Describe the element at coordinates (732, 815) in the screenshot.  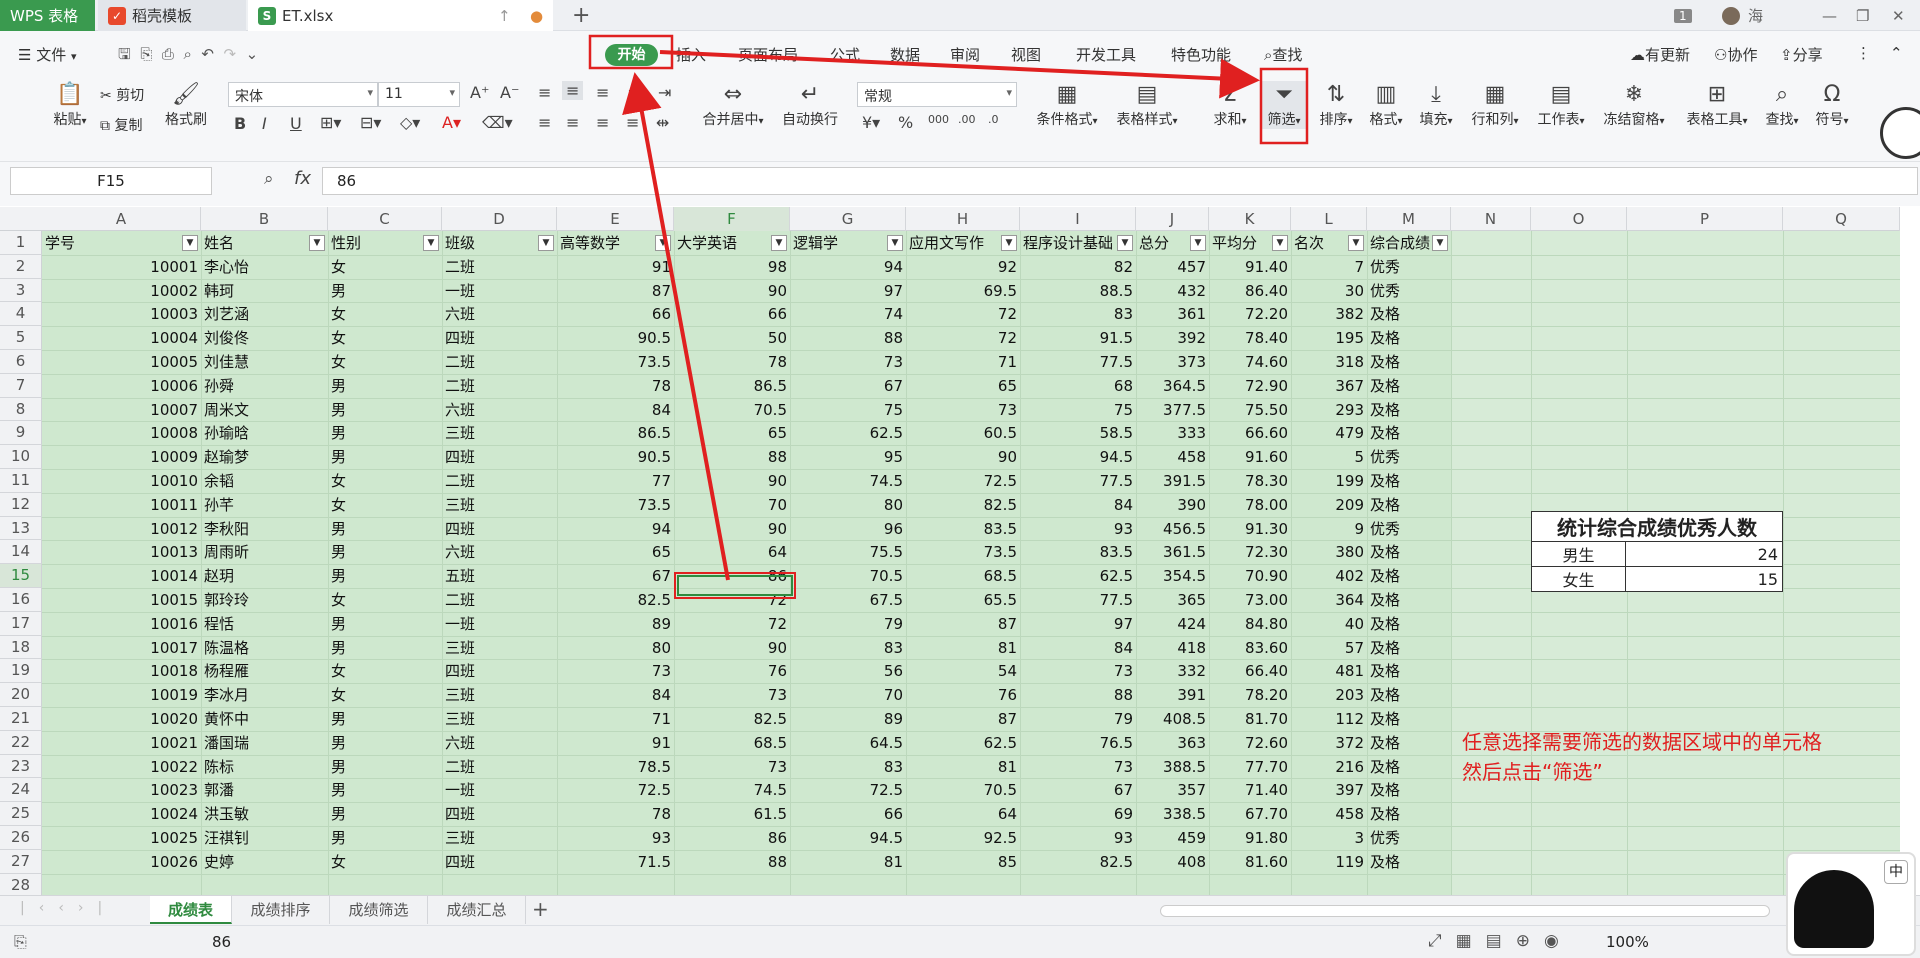
I see `table-cell: 61.5` at that location.